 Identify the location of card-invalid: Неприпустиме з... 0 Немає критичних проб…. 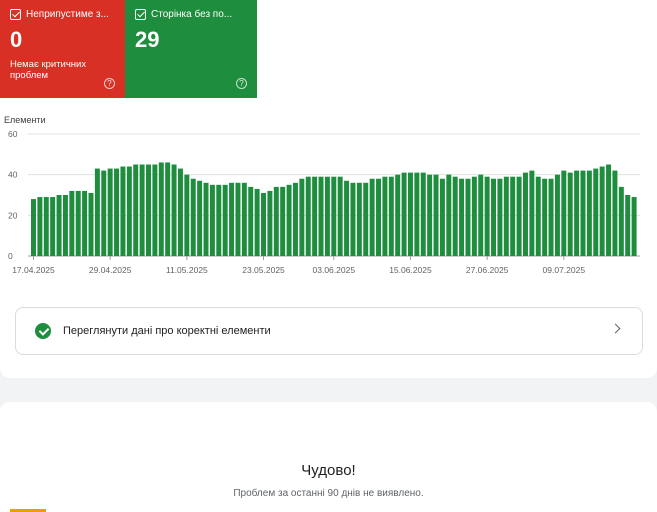
(62, 49).